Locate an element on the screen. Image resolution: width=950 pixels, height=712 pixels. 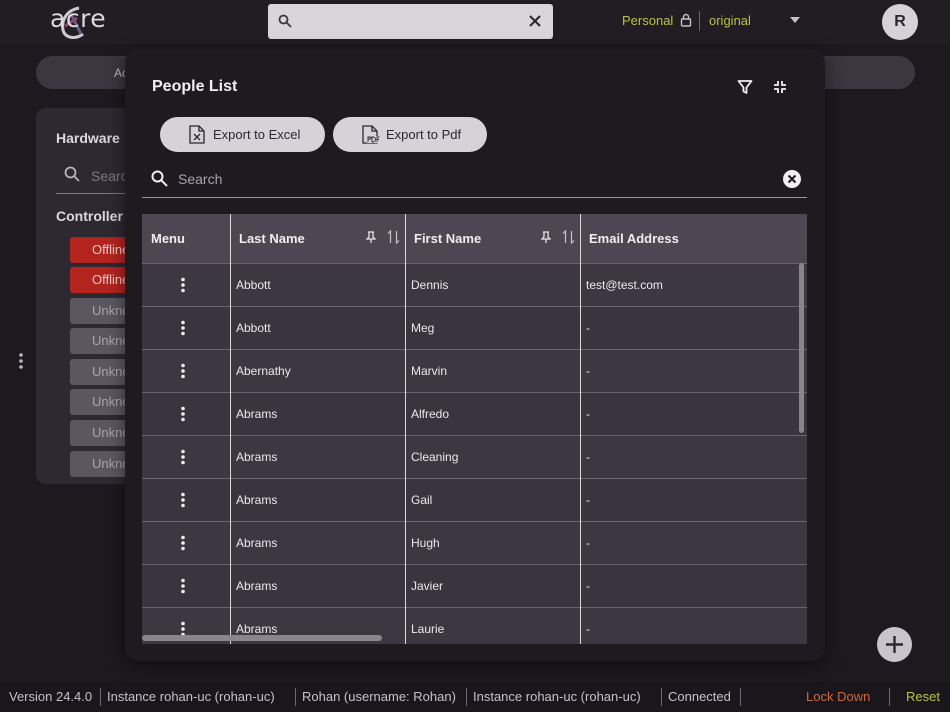
column-header-label: Menu is located at coordinates (168, 238).